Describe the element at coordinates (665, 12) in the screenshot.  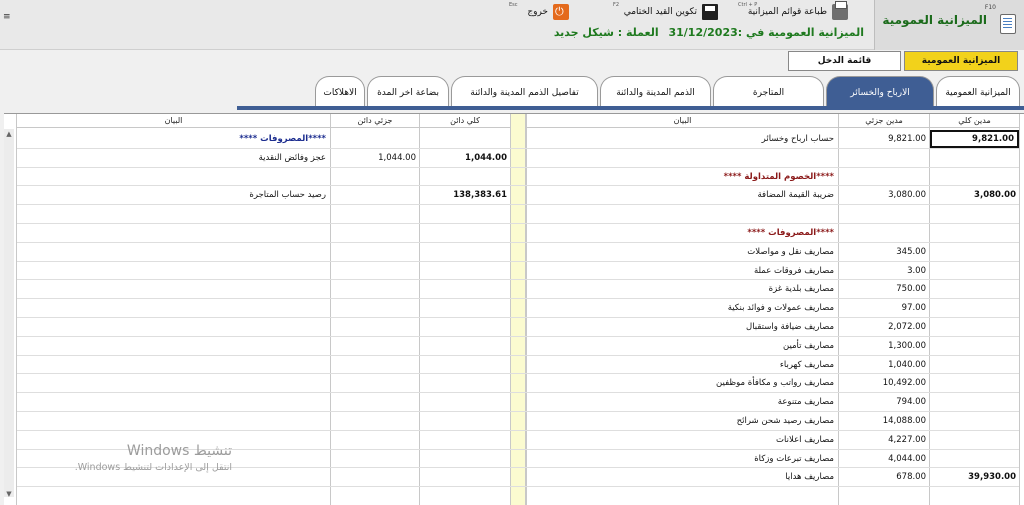
I see `closing-entry-button: F2 تكوين القيد الختامي` at that location.